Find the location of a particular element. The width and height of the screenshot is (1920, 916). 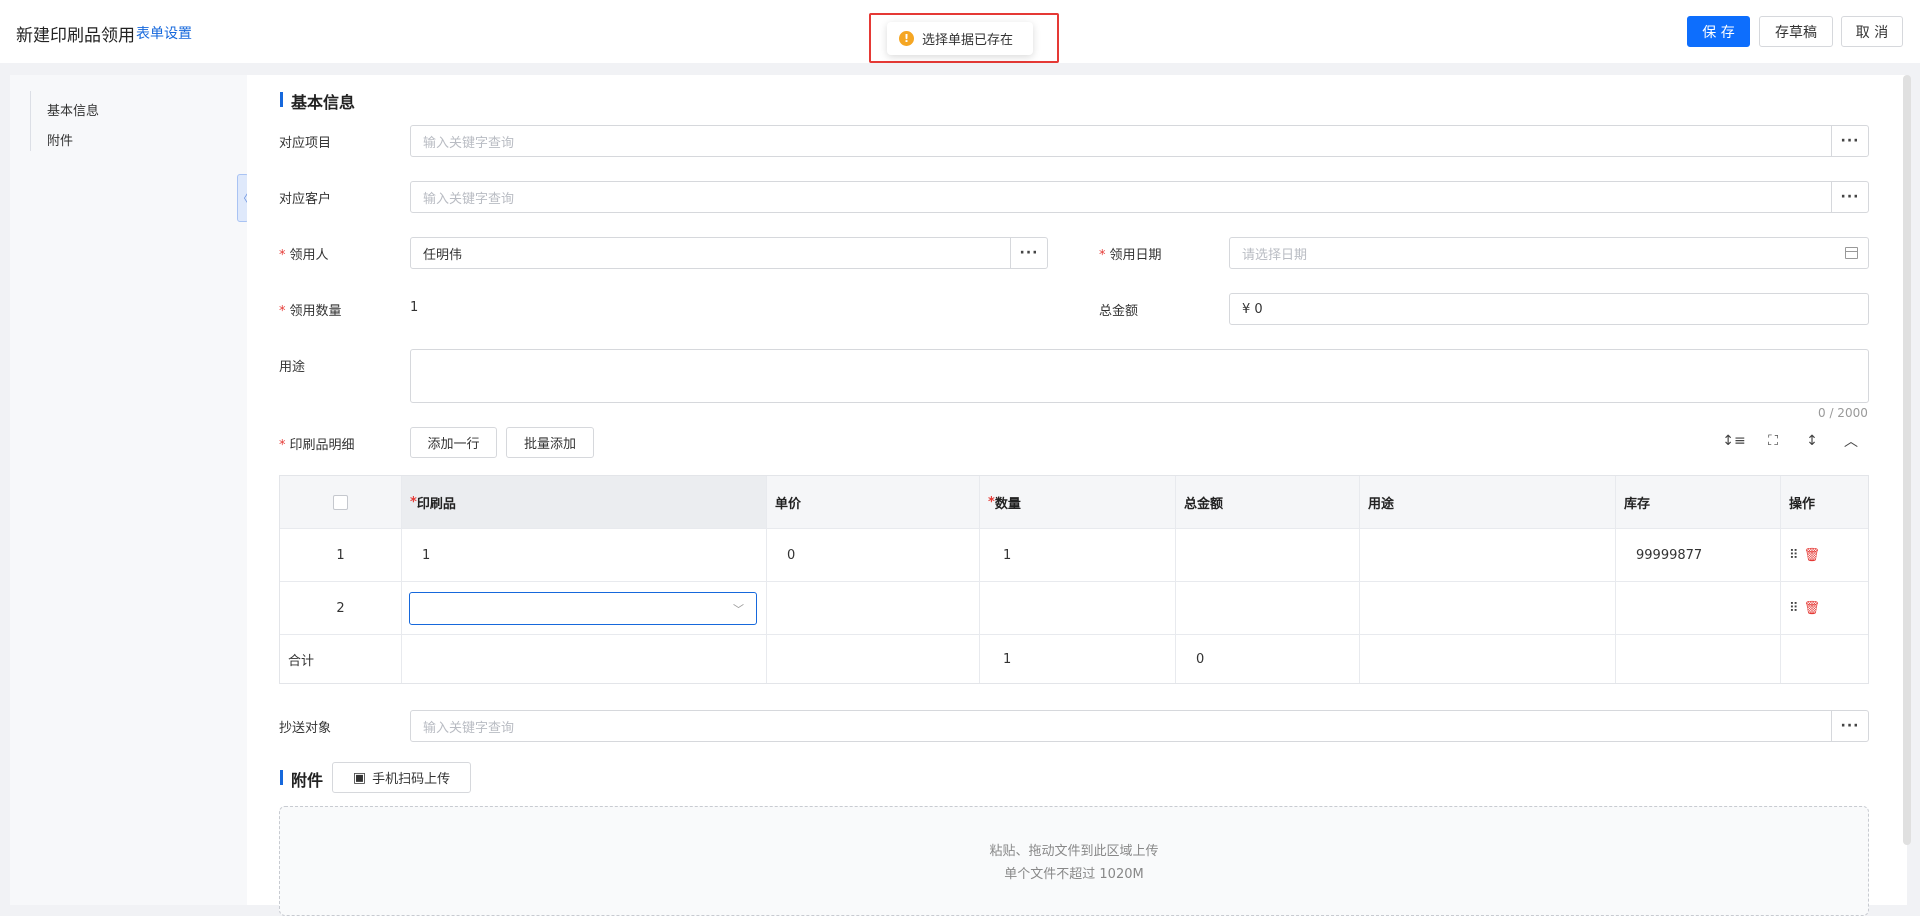

price-cell is located at coordinates (873, 608).